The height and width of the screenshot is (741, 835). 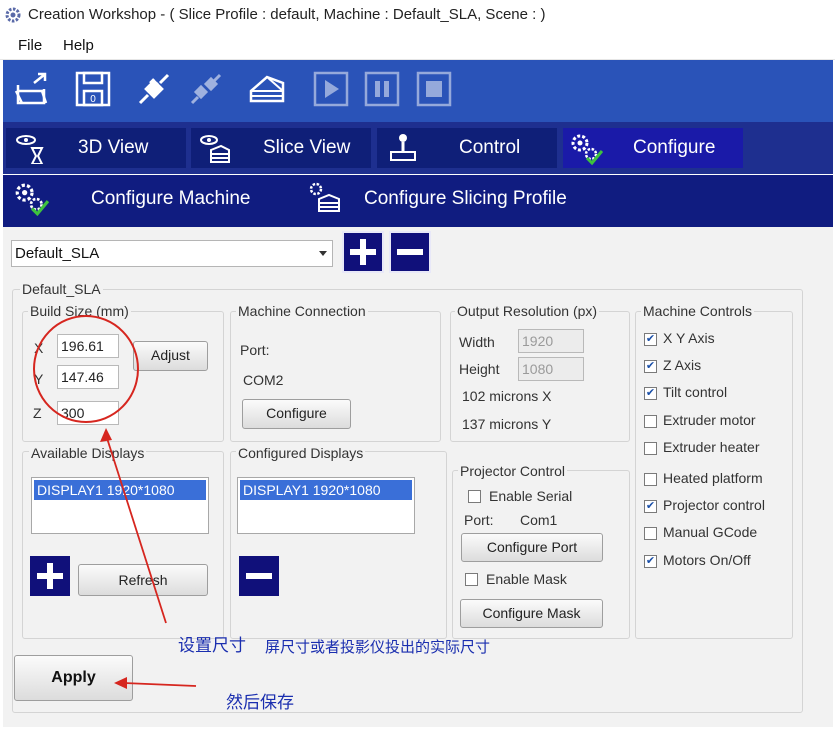 What do you see at coordinates (260, 702) in the screenshot?
I see `annotation-then-save: 然后保存` at bounding box center [260, 702].